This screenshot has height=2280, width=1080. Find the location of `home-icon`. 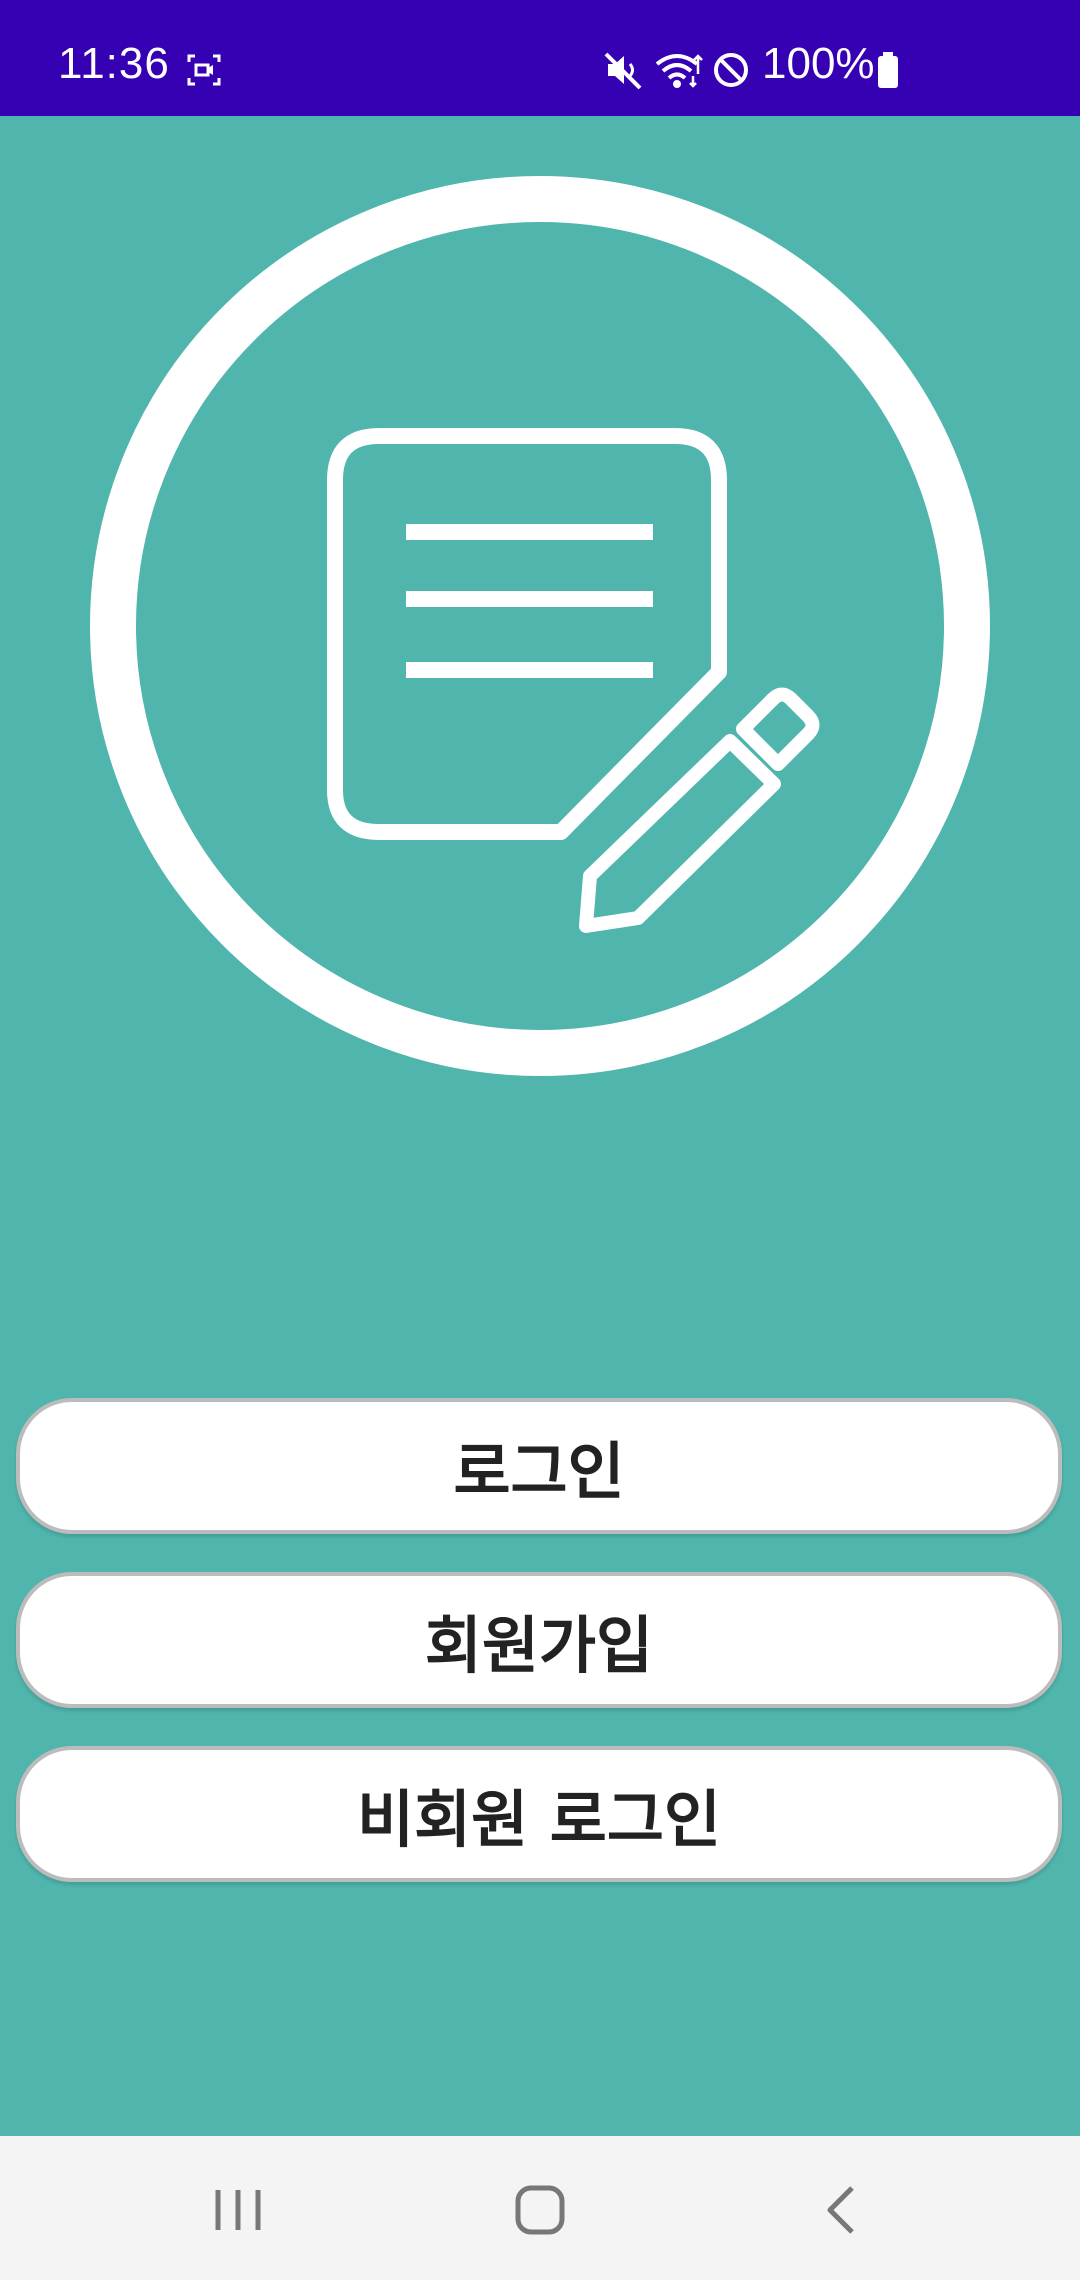

home-icon is located at coordinates (540, 2210).